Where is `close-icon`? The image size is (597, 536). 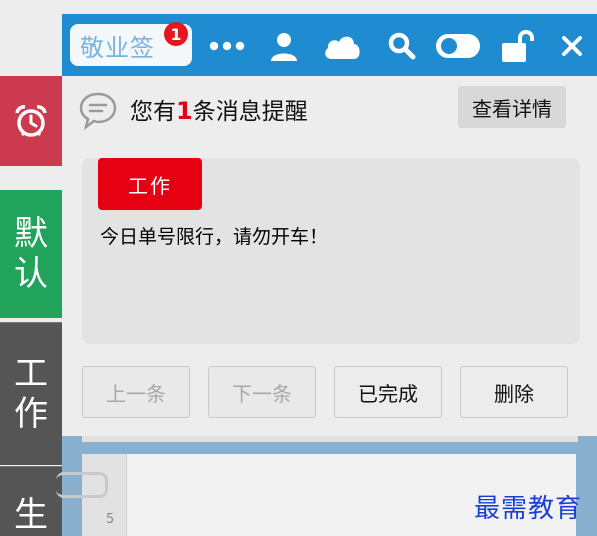
close-icon is located at coordinates (572, 46).